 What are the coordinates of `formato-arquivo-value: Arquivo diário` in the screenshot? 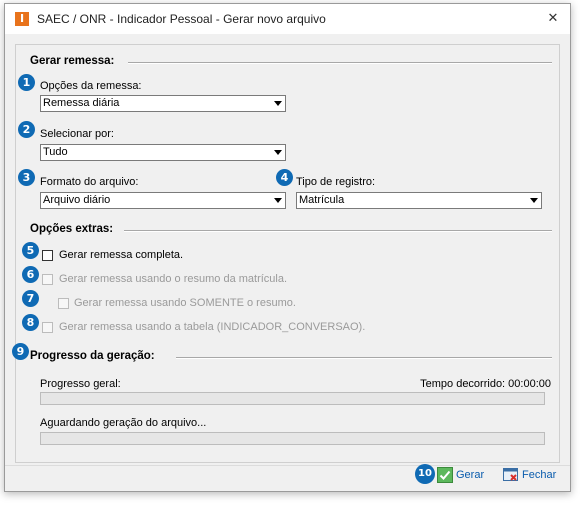 It's located at (77, 200).